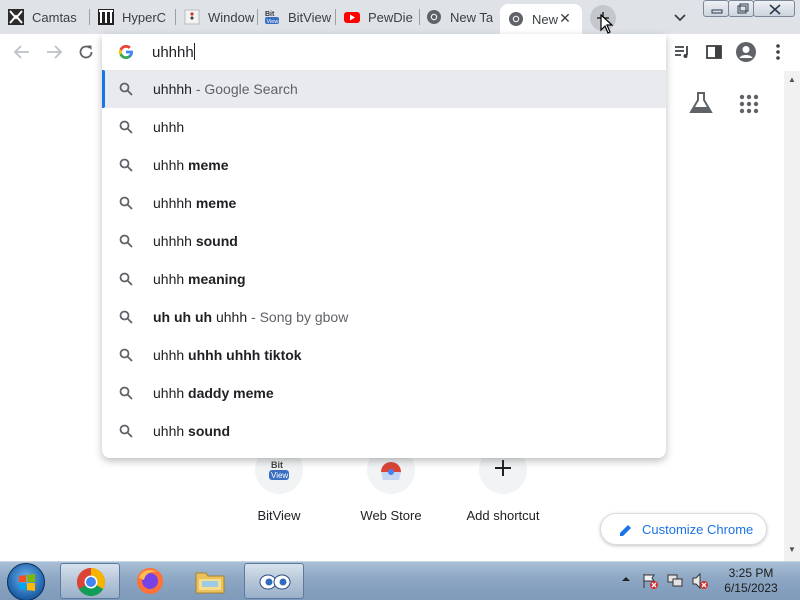  I want to click on camtasia-icon, so click(16, 17).